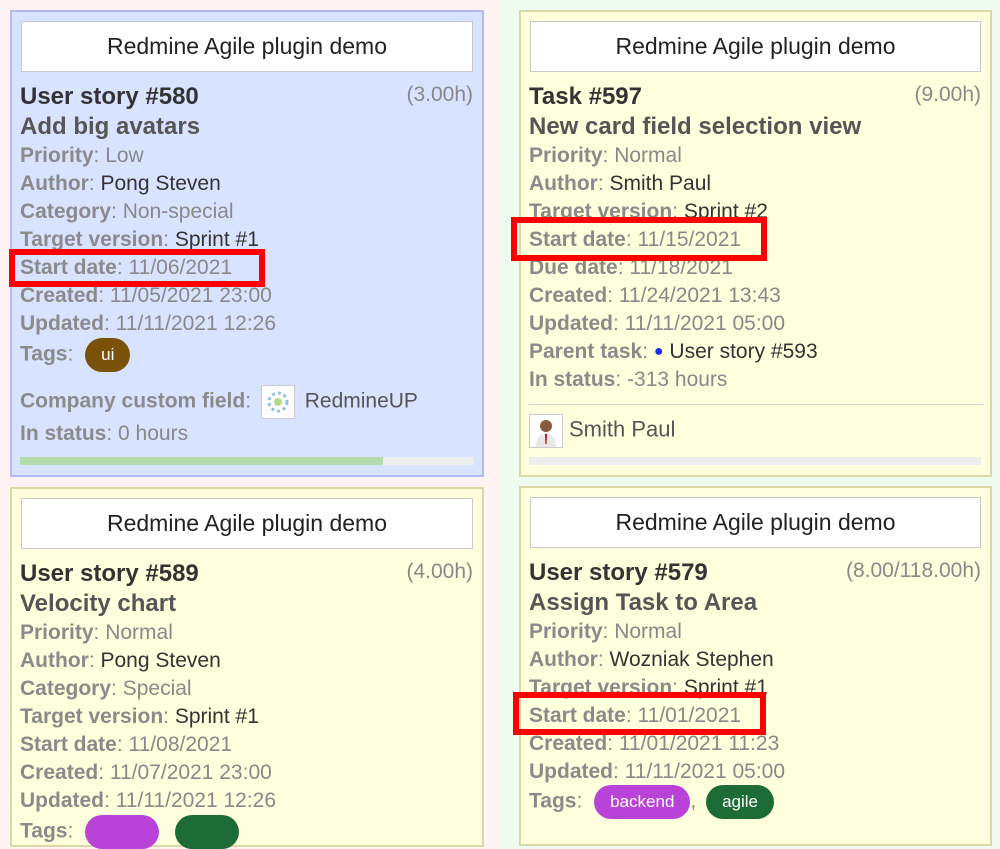 Image resolution: width=1000 pixels, height=849 pixels. What do you see at coordinates (110, 127) in the screenshot?
I see `issue-subject-link: Add big avatars` at bounding box center [110, 127].